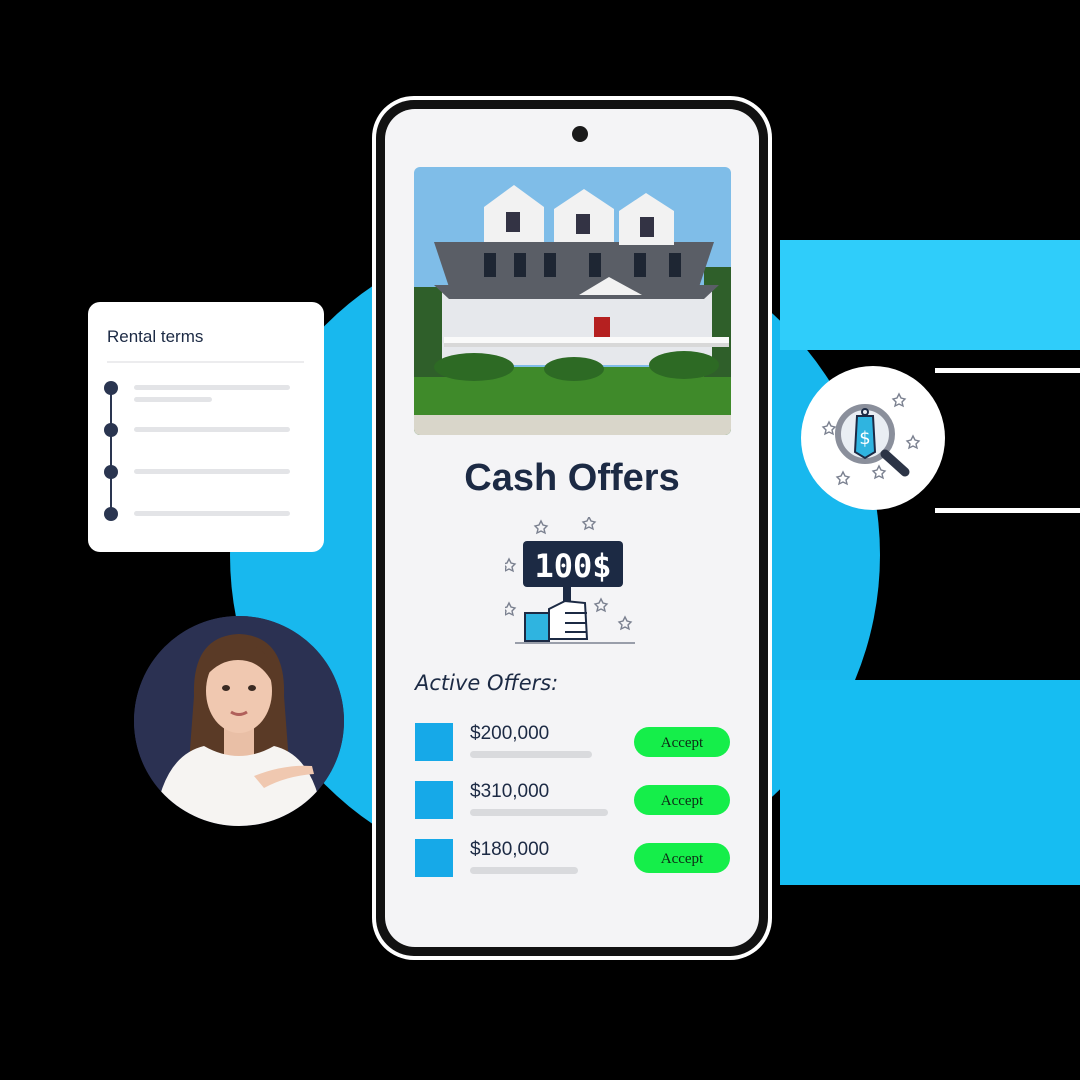  What do you see at coordinates (510, 849) in the screenshot?
I see `offer-amount: $180,000` at bounding box center [510, 849].